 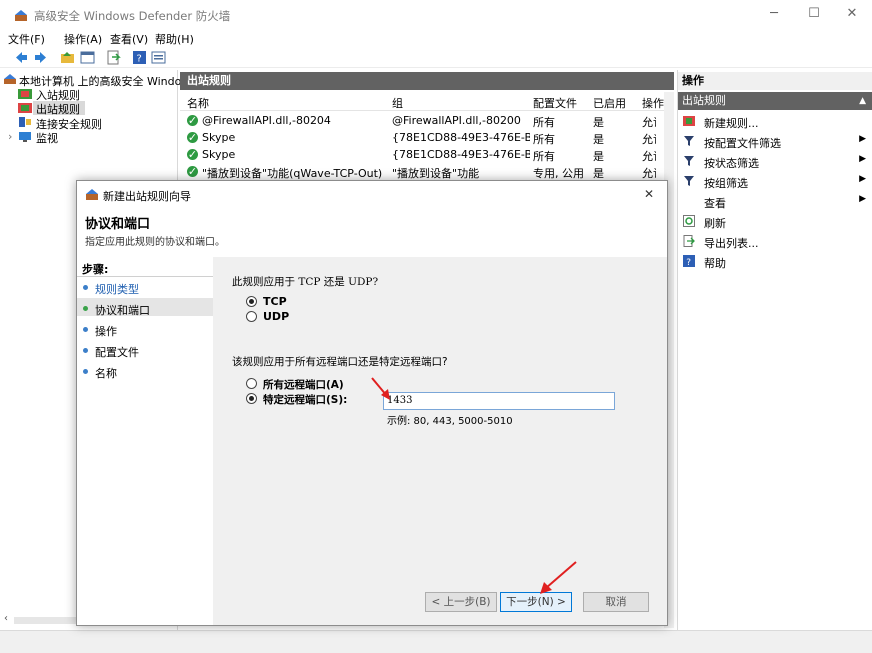 What do you see at coordinates (87, 57) in the screenshot?
I see `show-hide-tree-icon` at bounding box center [87, 57].